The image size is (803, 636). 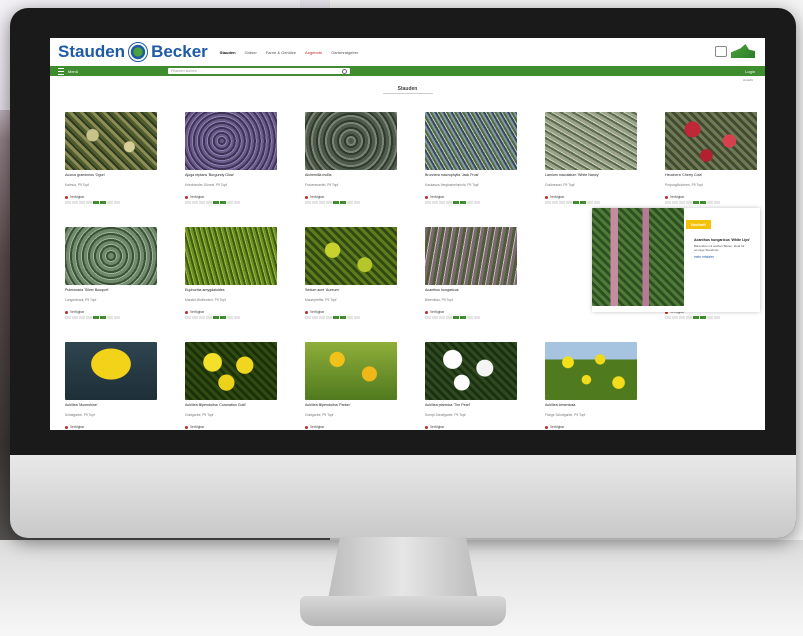 What do you see at coordinates (591, 177) in the screenshot?
I see `product-name: Lamium maculatum 'White Nancy'` at bounding box center [591, 177].